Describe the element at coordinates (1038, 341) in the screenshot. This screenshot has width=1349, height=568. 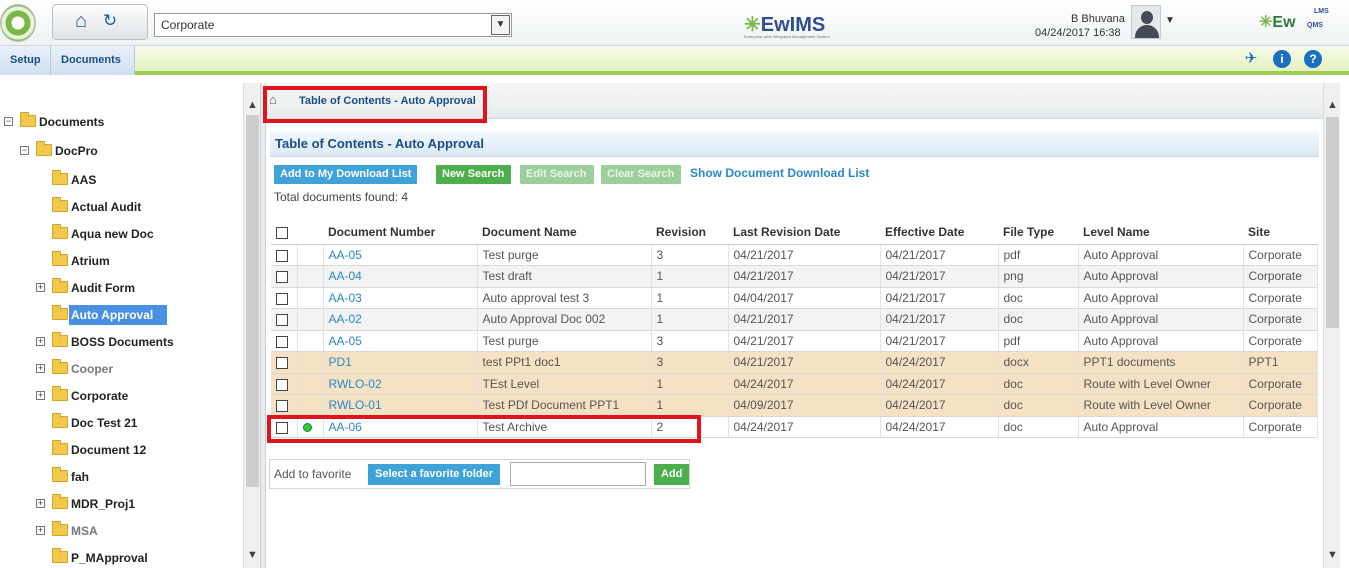
I see `cell-type: pdf` at that location.